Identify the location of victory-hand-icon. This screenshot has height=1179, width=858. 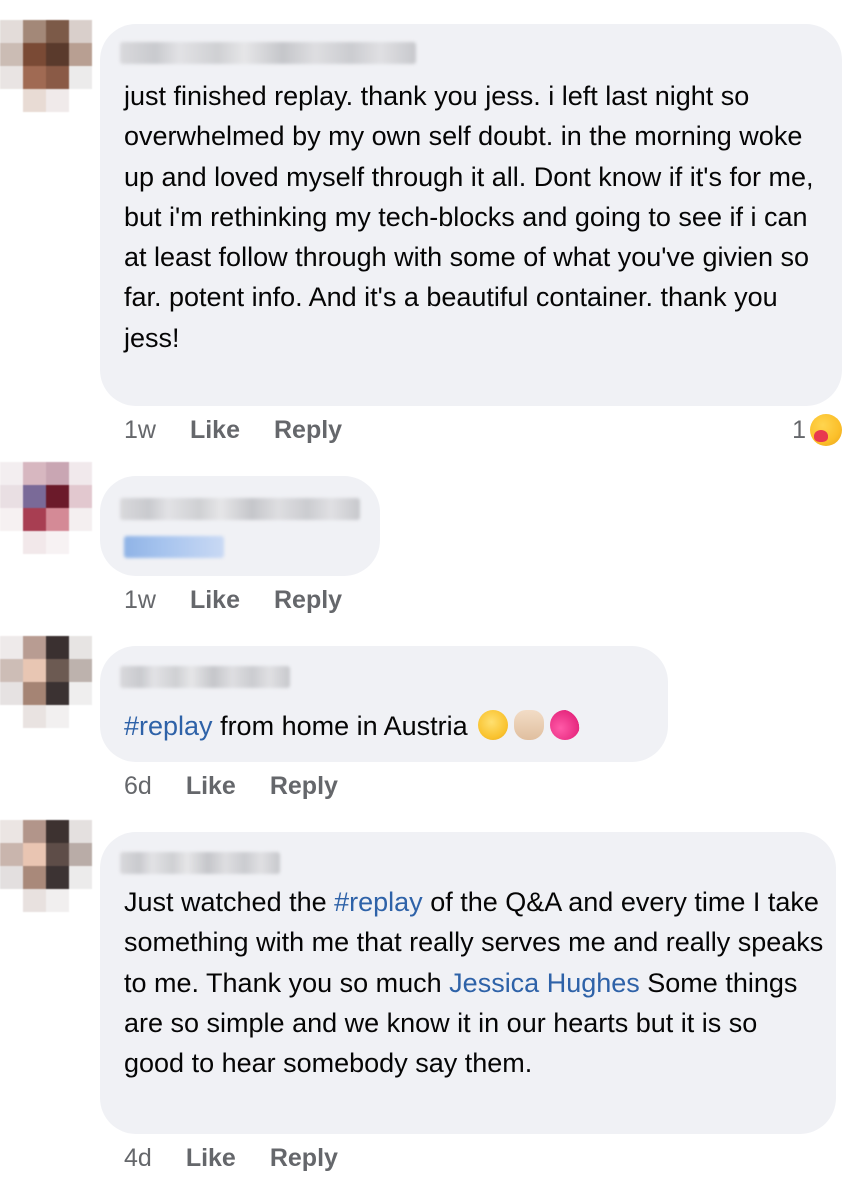
(528, 725).